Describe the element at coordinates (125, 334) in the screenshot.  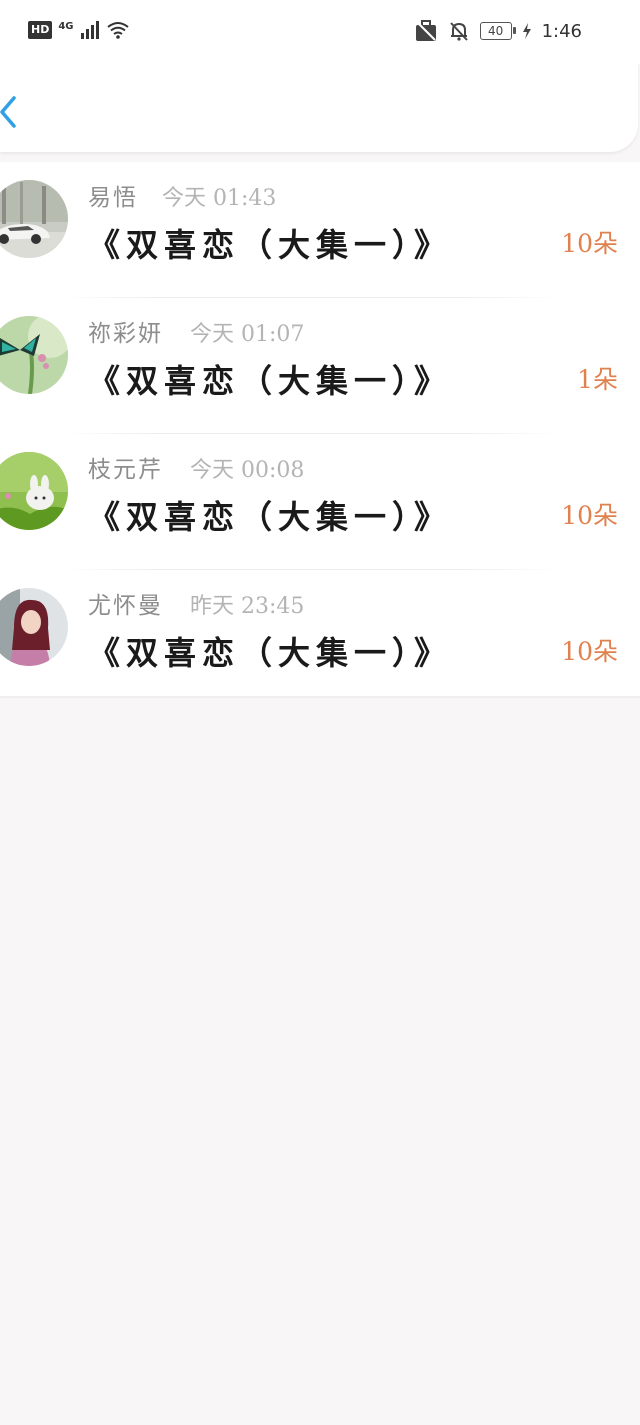
I see `sender-name: 祢彩妍` at that location.